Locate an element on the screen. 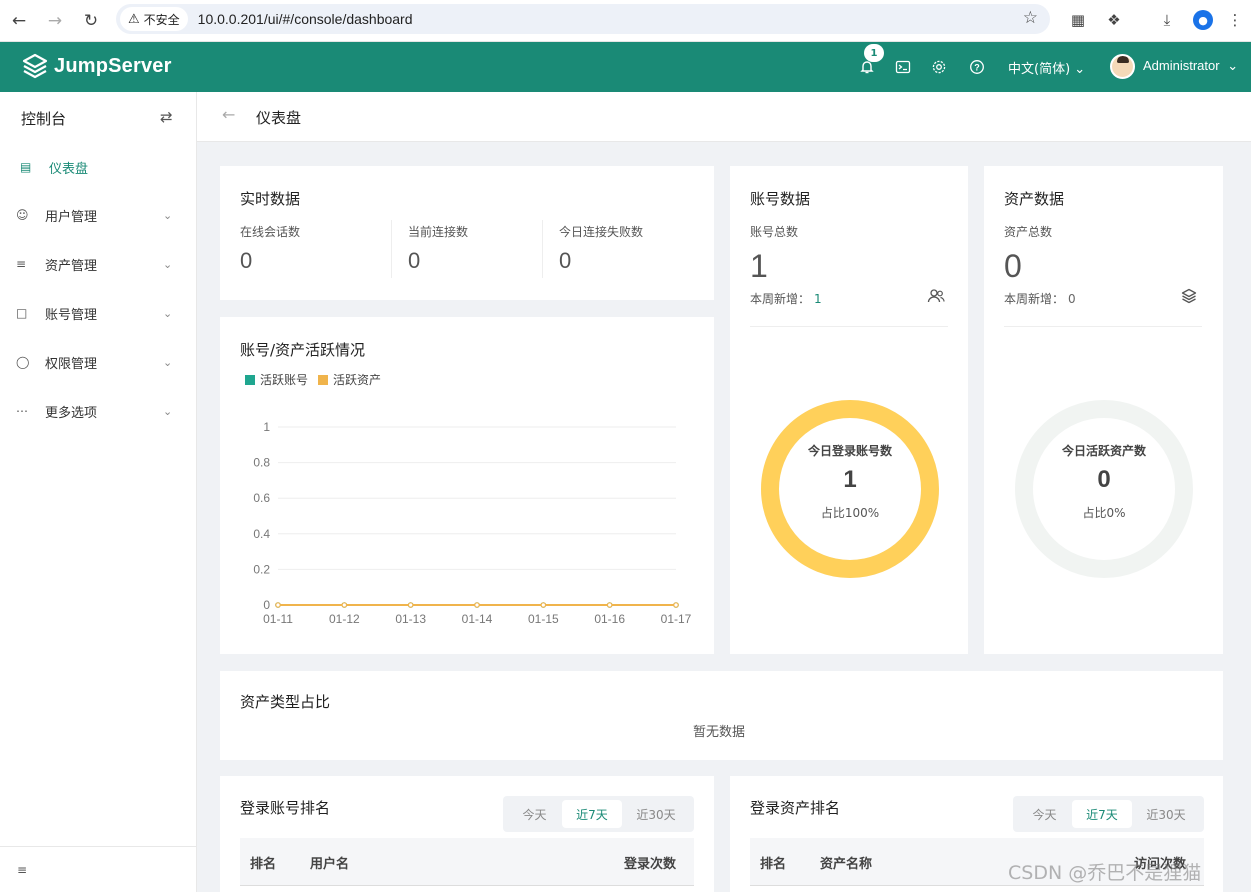 This screenshot has height=892, width=1251. collapse-menu-icon: ≡ is located at coordinates (22, 870).